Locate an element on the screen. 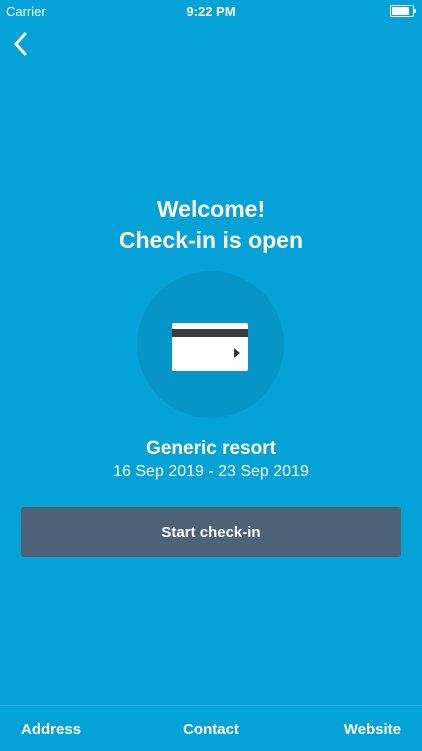  chevron-left-icon is located at coordinates (20, 44).